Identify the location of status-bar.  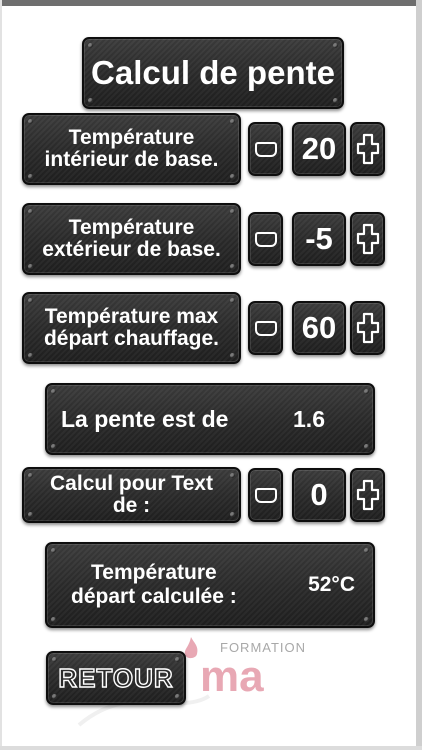
(211, 3).